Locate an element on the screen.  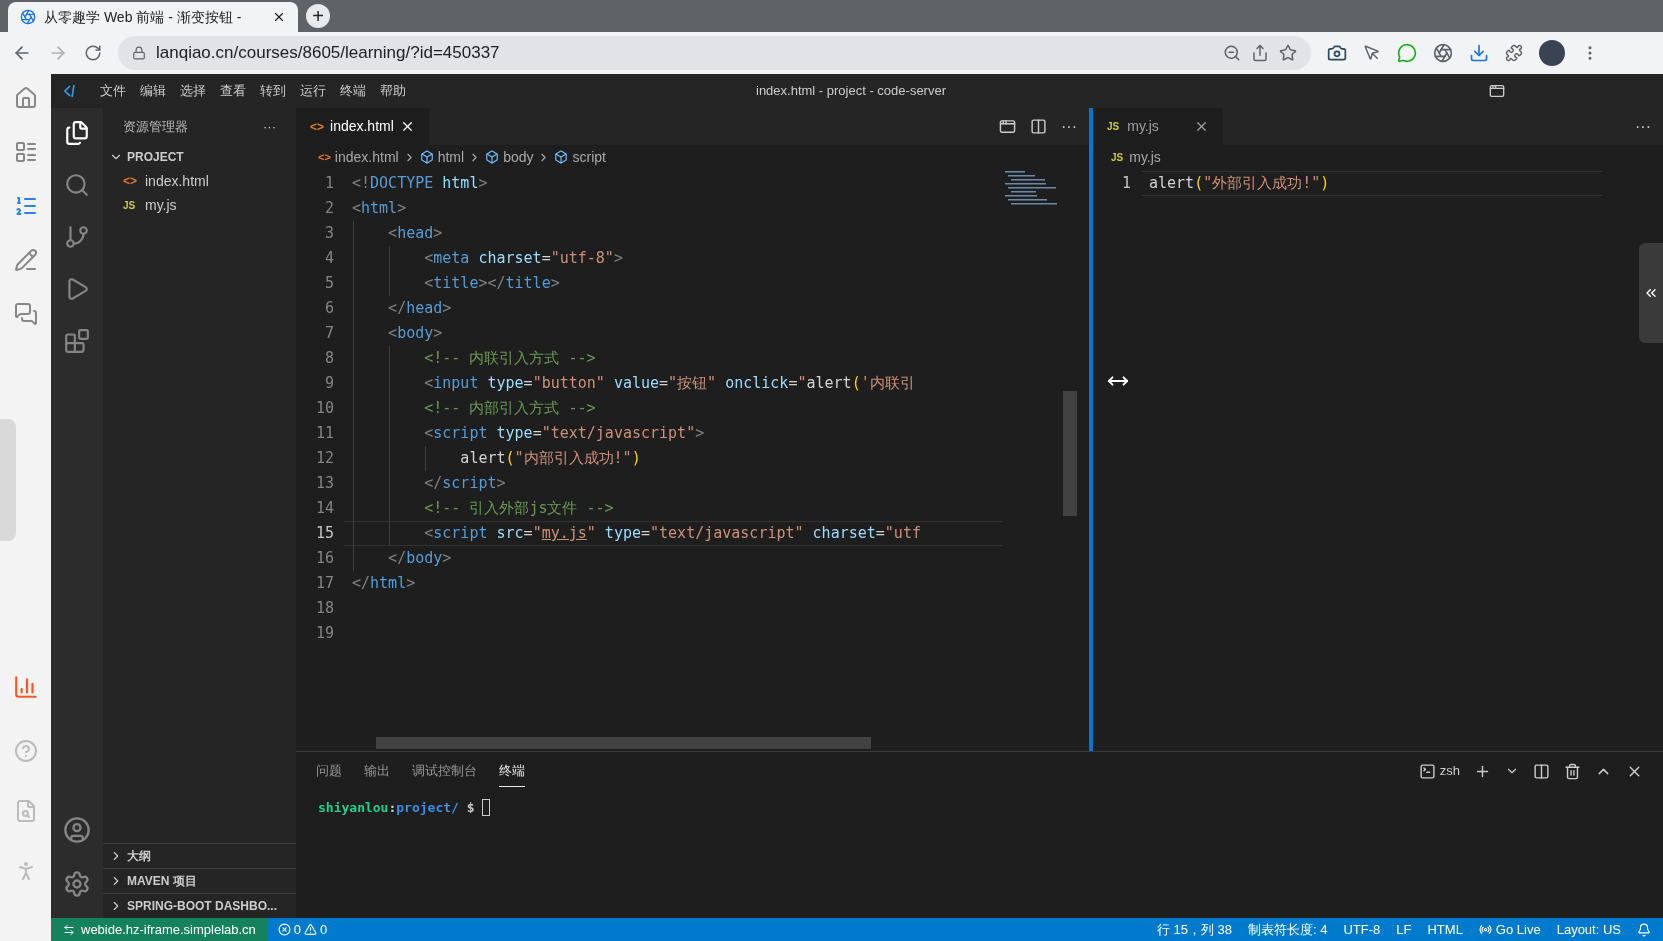
account-icon is located at coordinates (77, 830).